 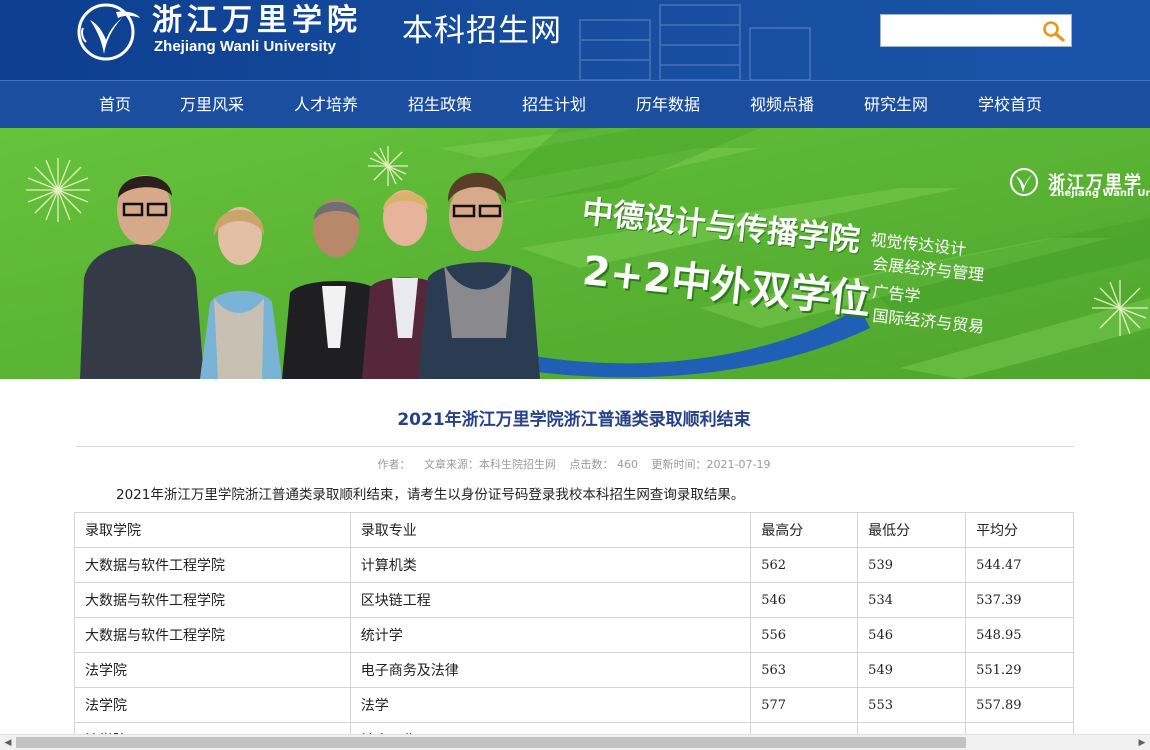 I want to click on nav-item-video: 视频点播, so click(x=782, y=105).